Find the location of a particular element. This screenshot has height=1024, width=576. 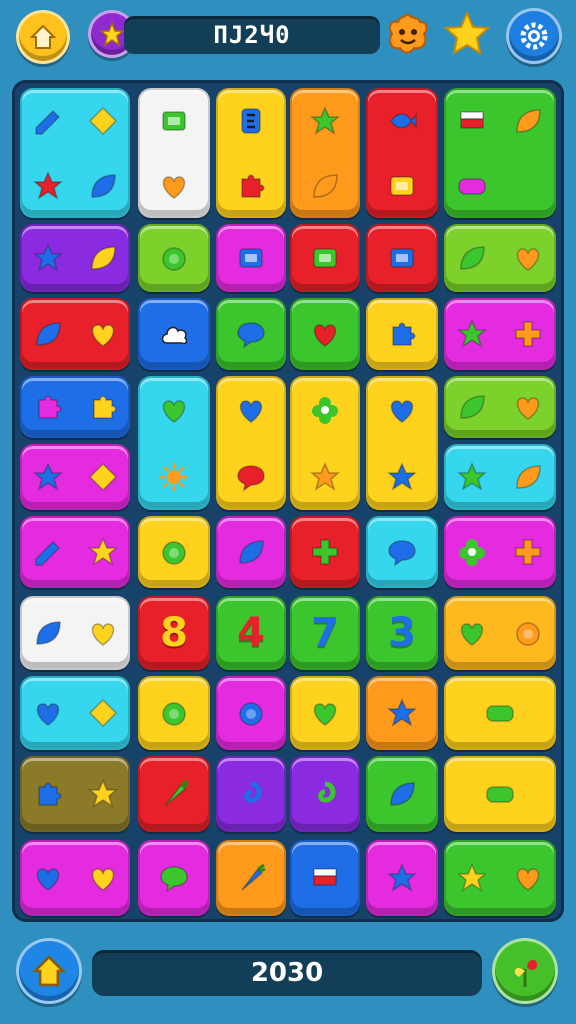

orange-icon is located at coordinates (174, 260).